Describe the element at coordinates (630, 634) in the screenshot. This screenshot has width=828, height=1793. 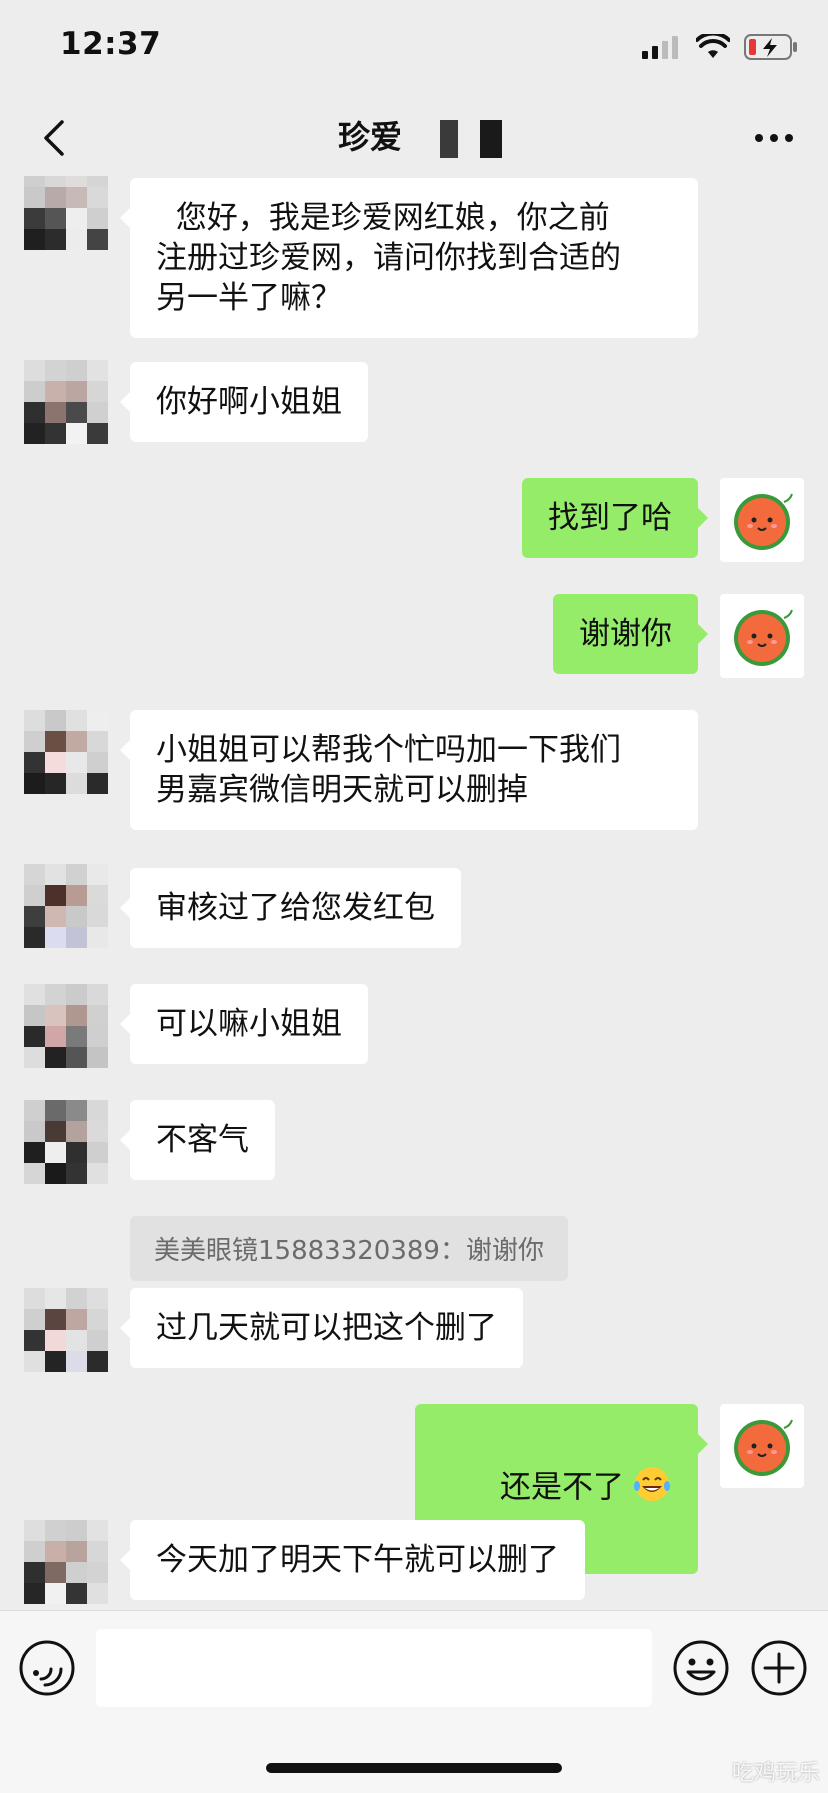
I see `message-bubble-outgoing: 谢谢你` at that location.